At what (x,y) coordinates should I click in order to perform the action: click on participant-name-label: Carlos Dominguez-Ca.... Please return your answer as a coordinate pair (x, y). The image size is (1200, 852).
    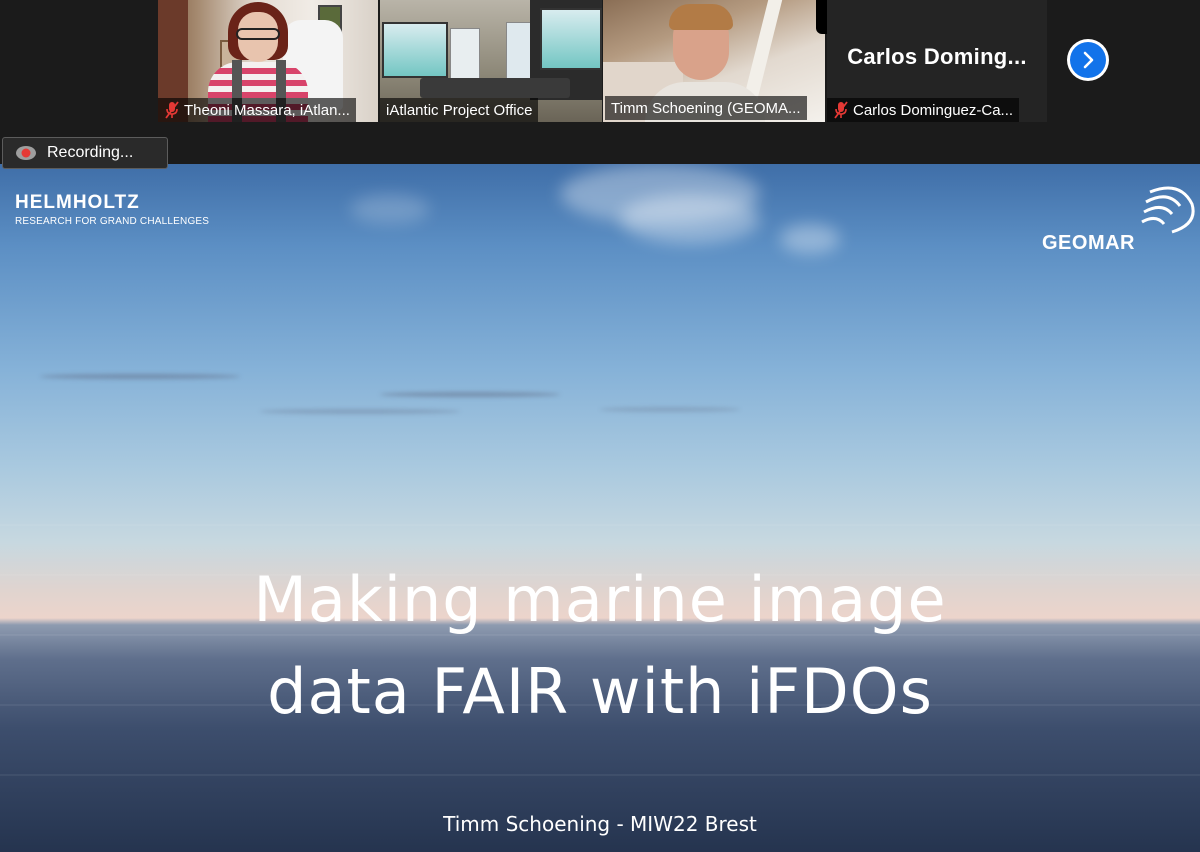
    Looking at the image, I should click on (923, 110).